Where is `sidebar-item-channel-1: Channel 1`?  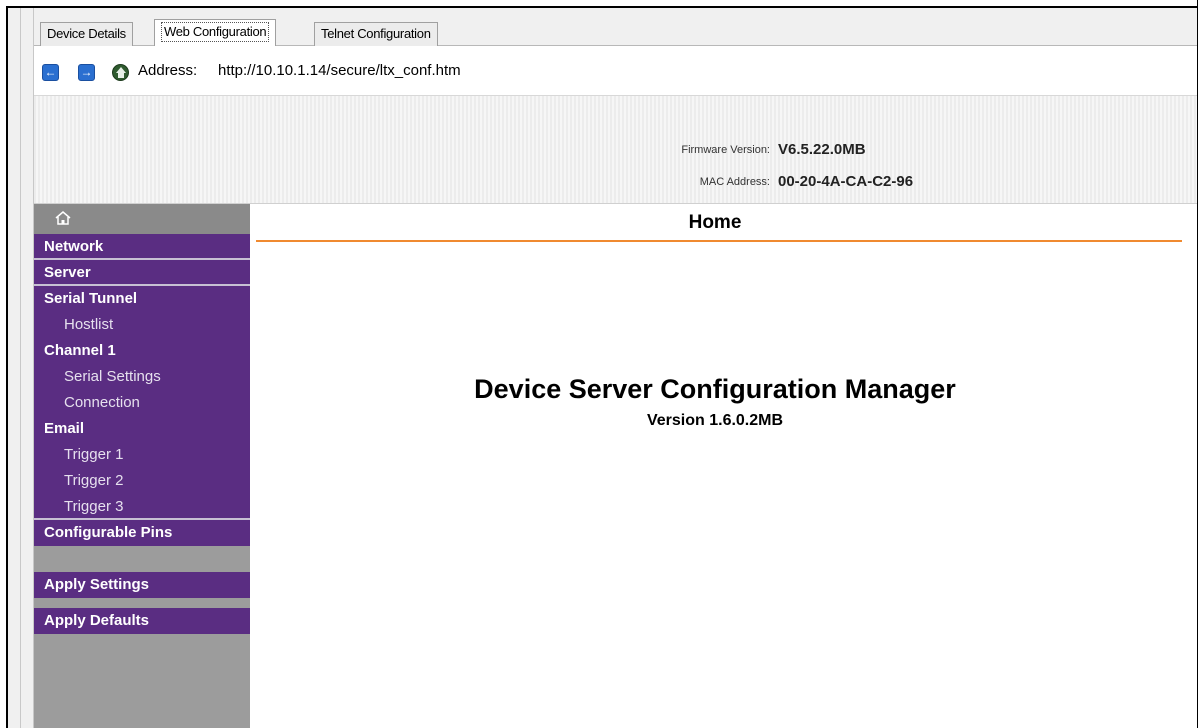 sidebar-item-channel-1: Channel 1 is located at coordinates (142, 351).